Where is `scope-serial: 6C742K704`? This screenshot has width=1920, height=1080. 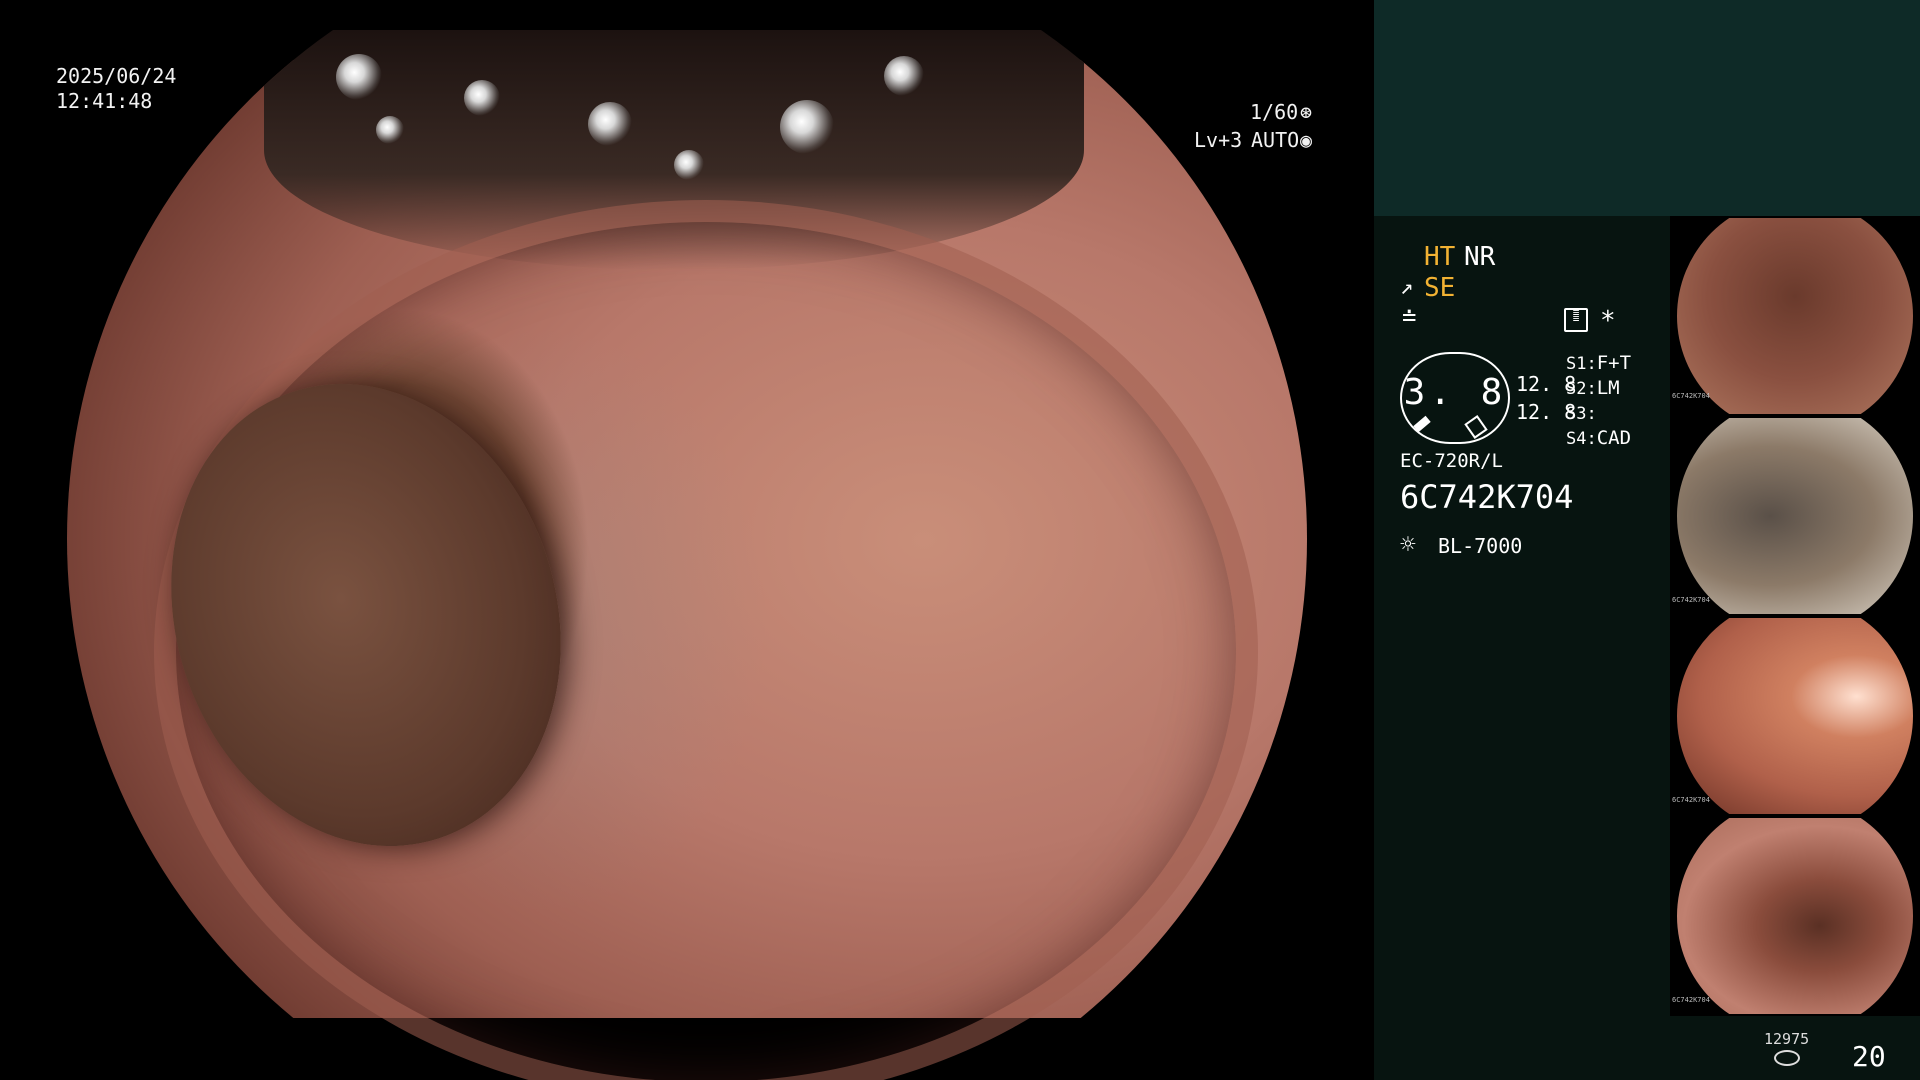
scope-serial: 6C742K704 is located at coordinates (1487, 497).